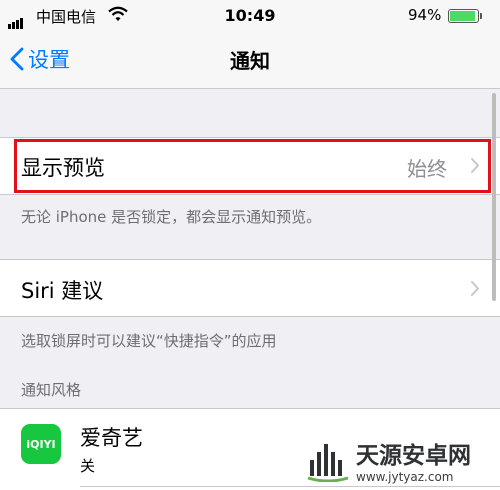 The image size is (500, 490). I want to click on row-divider, so click(290, 486).